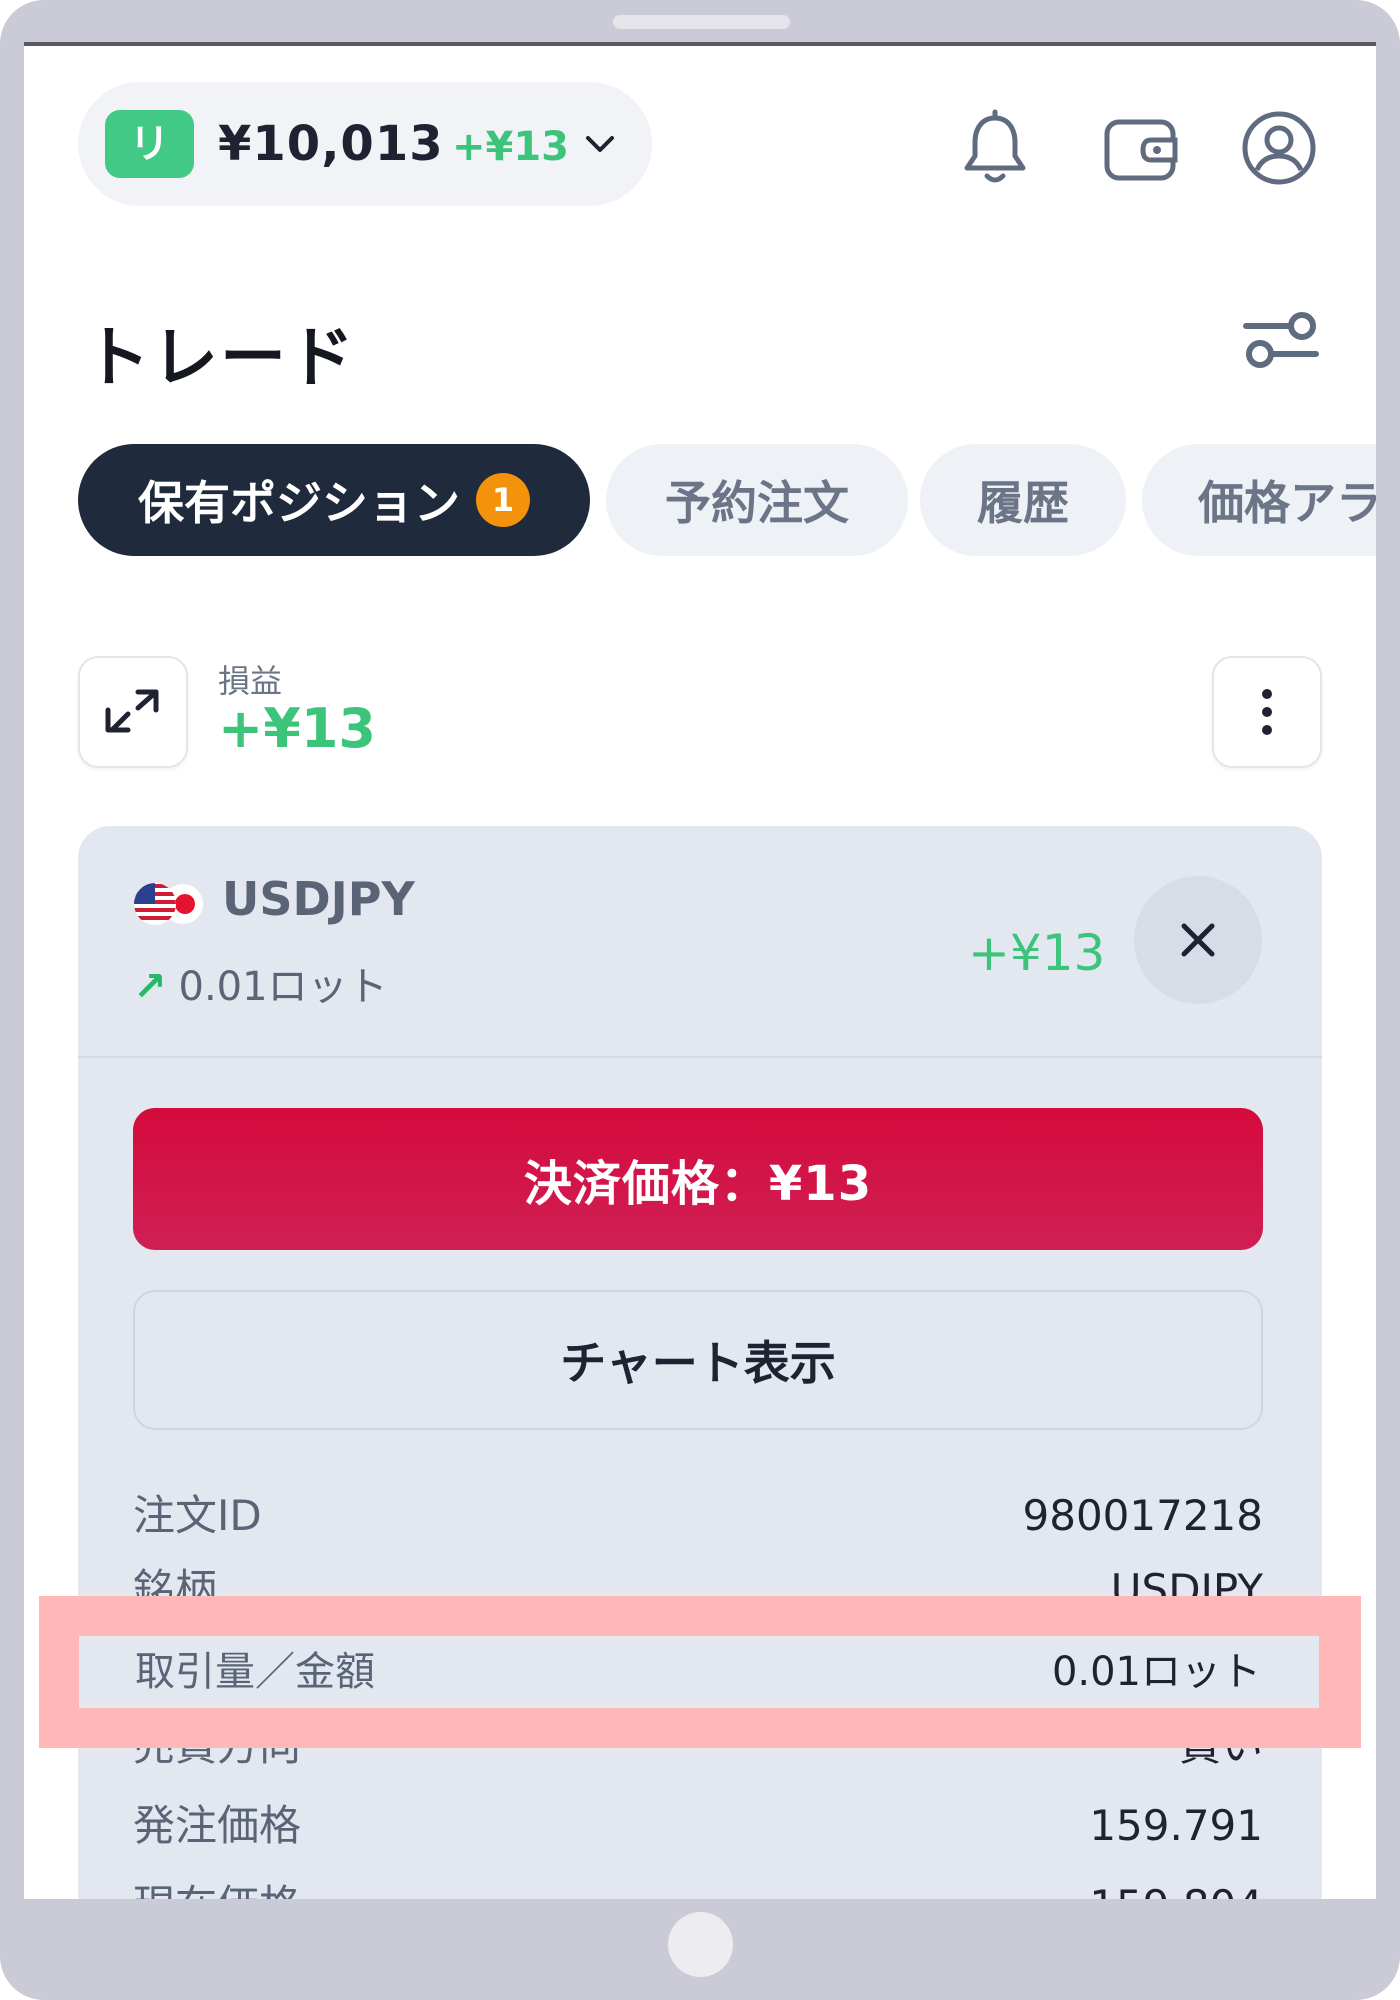 The width and height of the screenshot is (1400, 2000). Describe the element at coordinates (1259, 500) in the screenshot. I see `tab-price-alerts: 価格アラ` at that location.